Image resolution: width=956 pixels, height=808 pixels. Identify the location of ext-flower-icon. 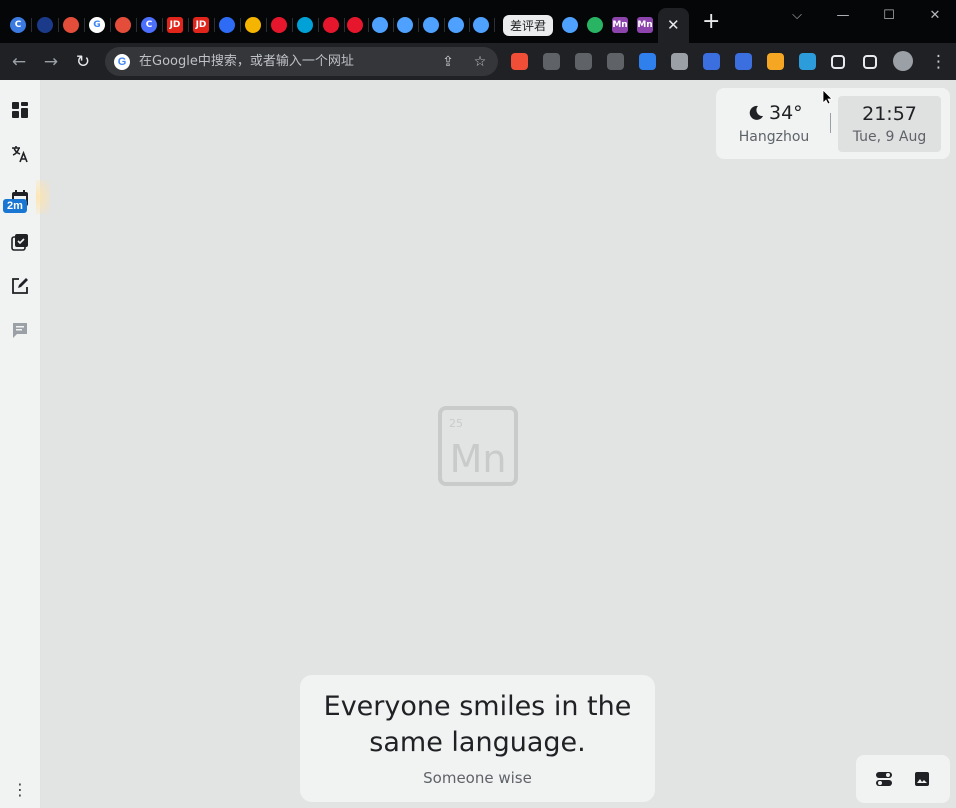
(551, 61).